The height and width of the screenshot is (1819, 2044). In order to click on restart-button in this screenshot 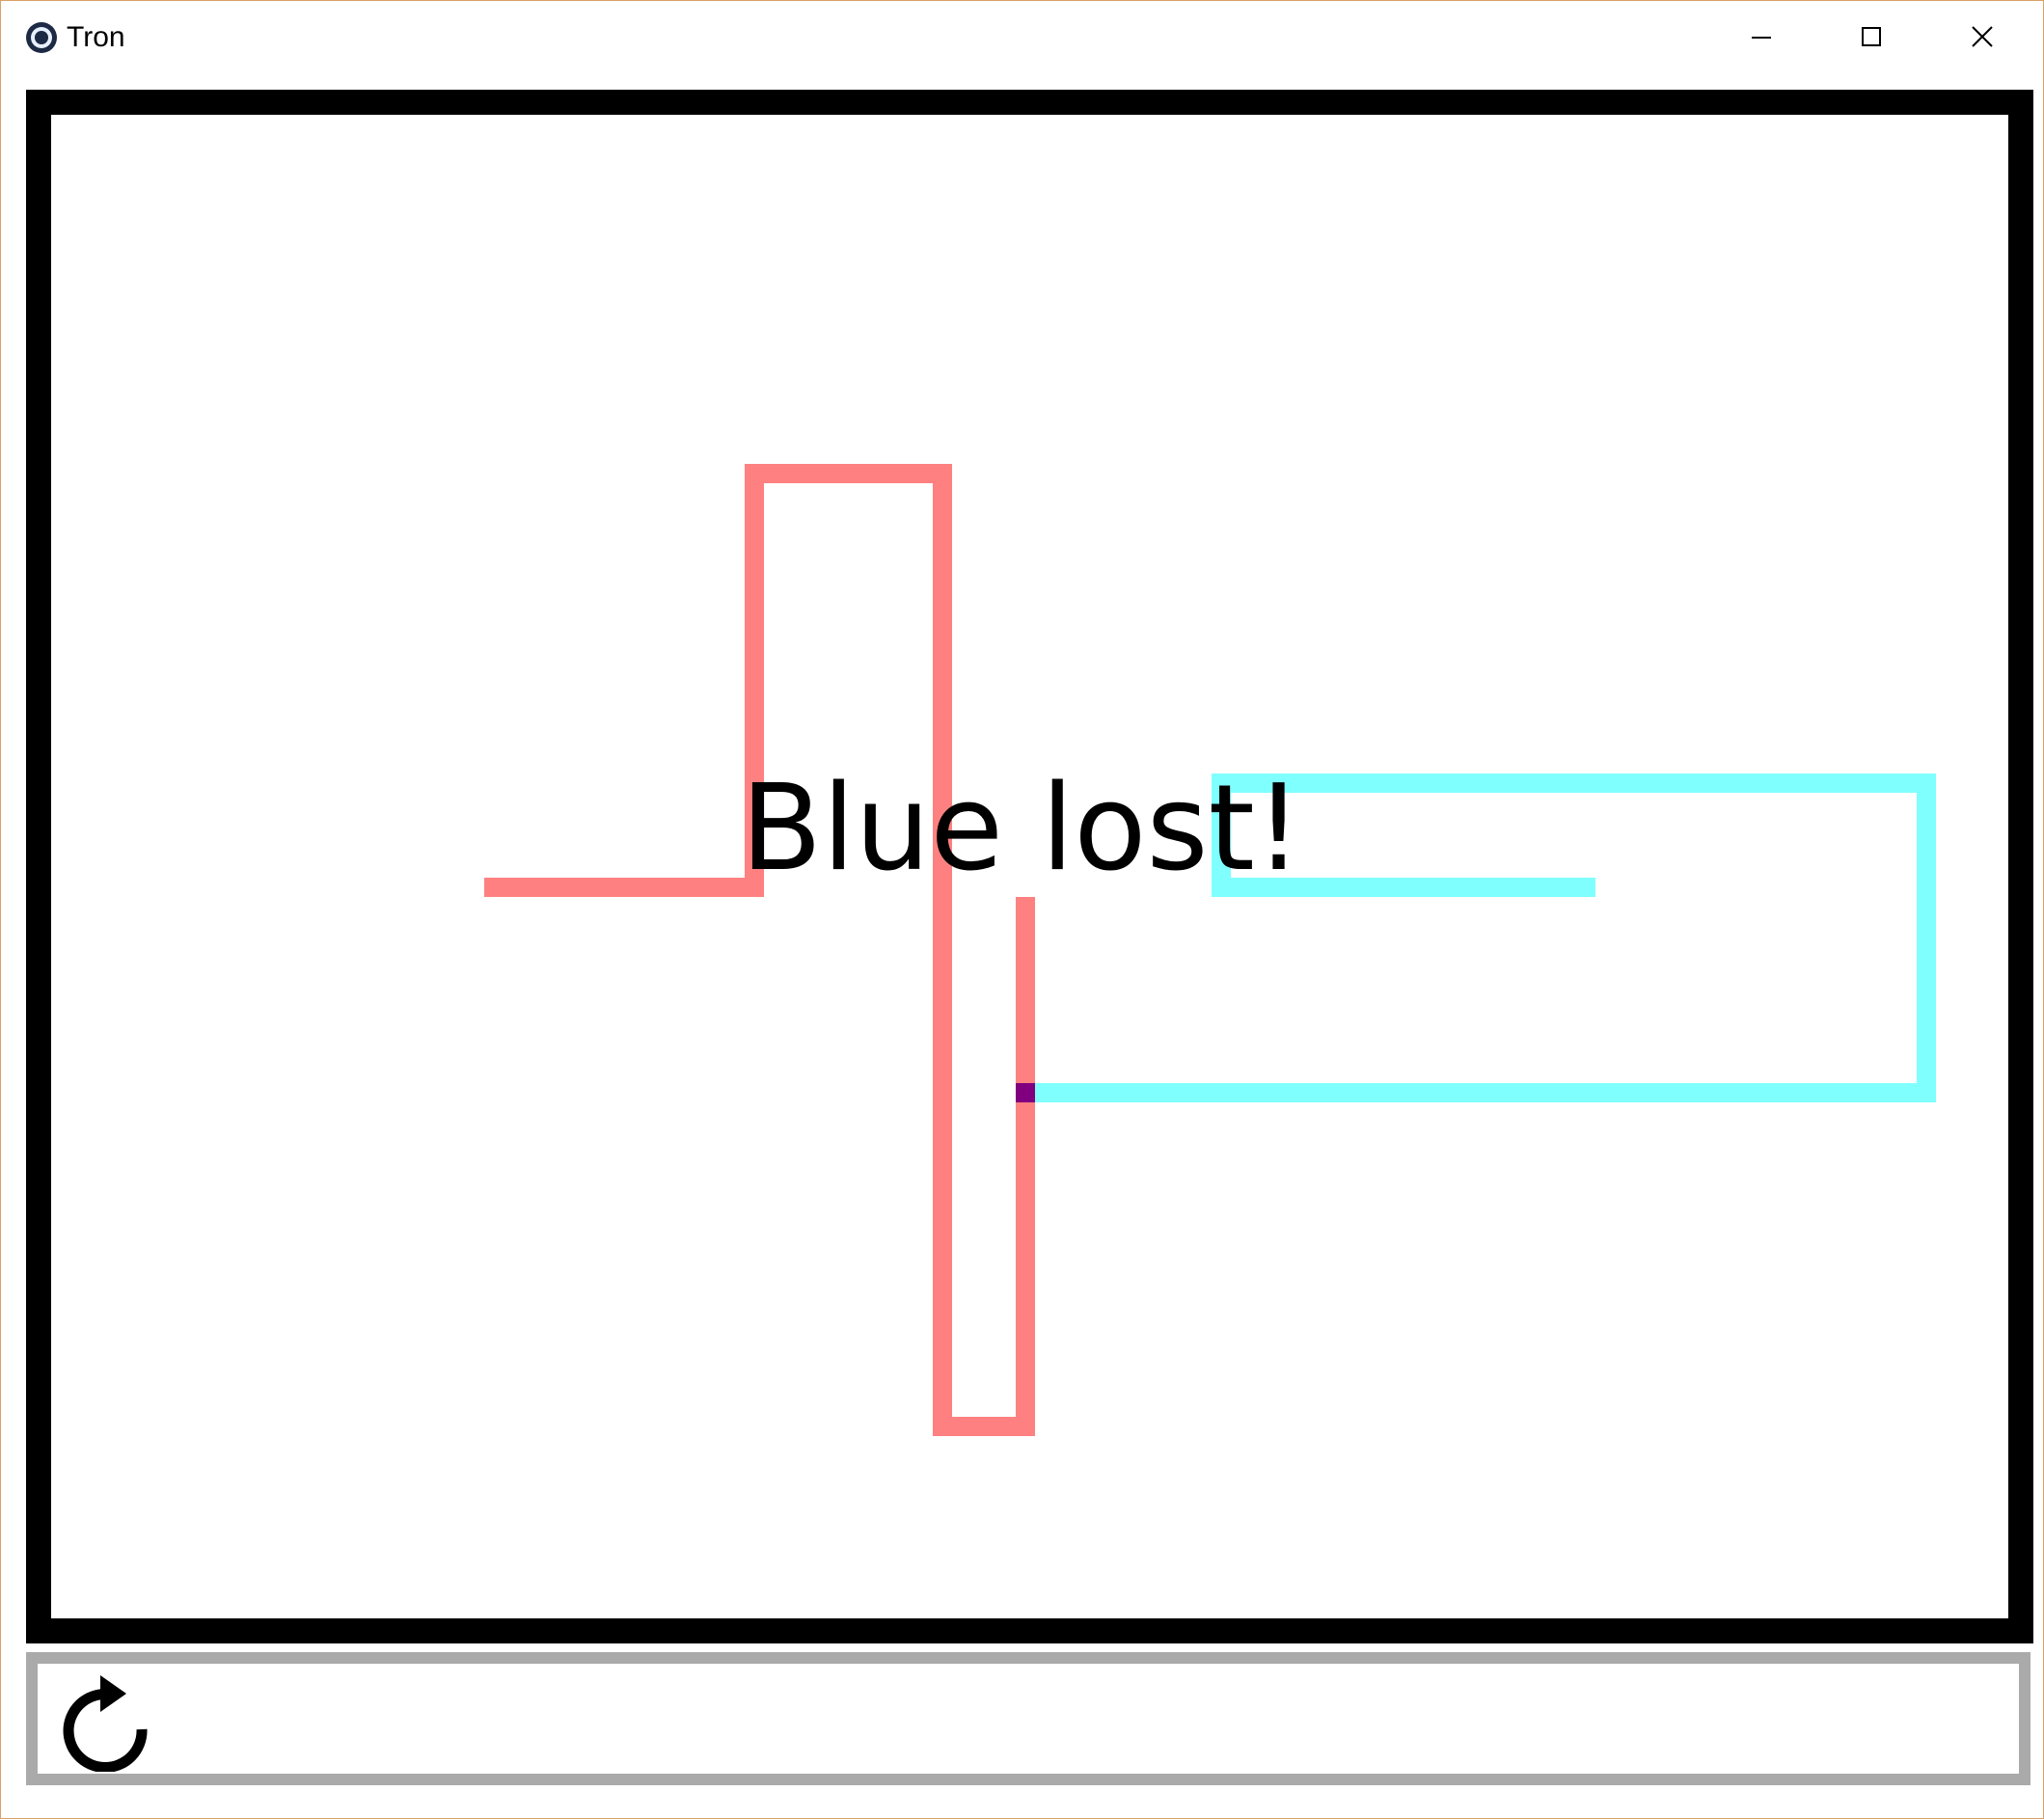, I will do `click(105, 1724)`.